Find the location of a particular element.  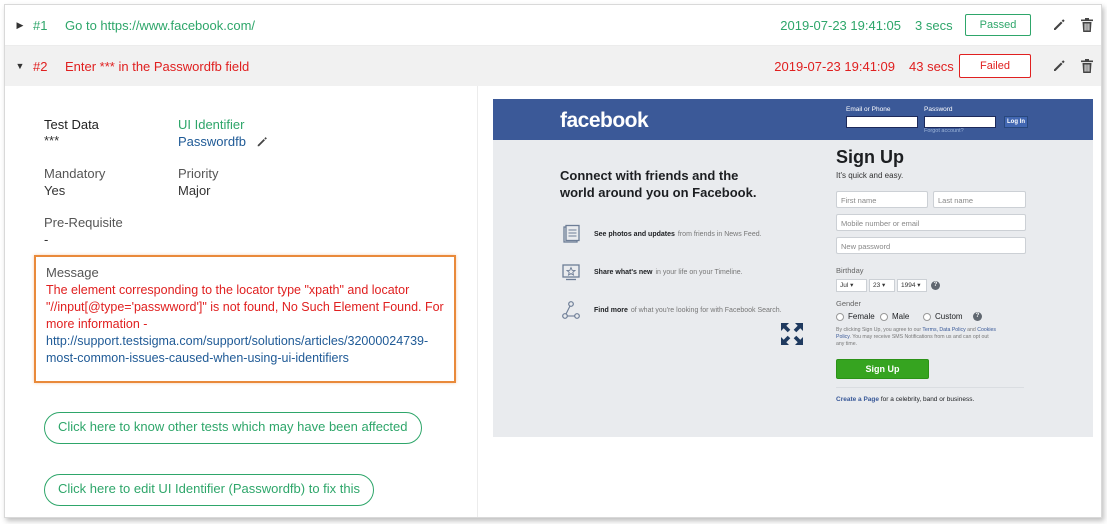

message-label: Message is located at coordinates (72, 272).